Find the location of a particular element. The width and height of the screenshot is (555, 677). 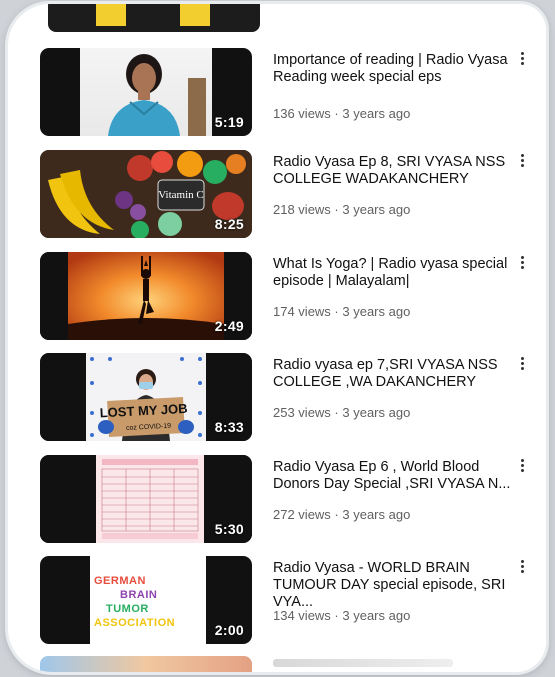

video-duration: 2:00 is located at coordinates (229, 630).